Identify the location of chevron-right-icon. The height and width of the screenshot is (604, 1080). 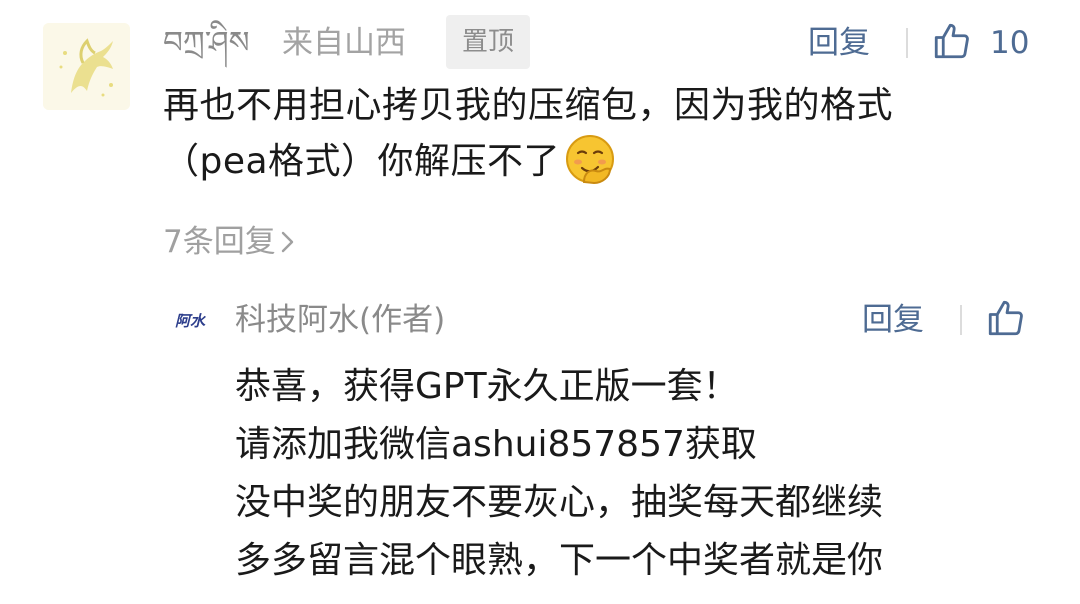
(287, 242).